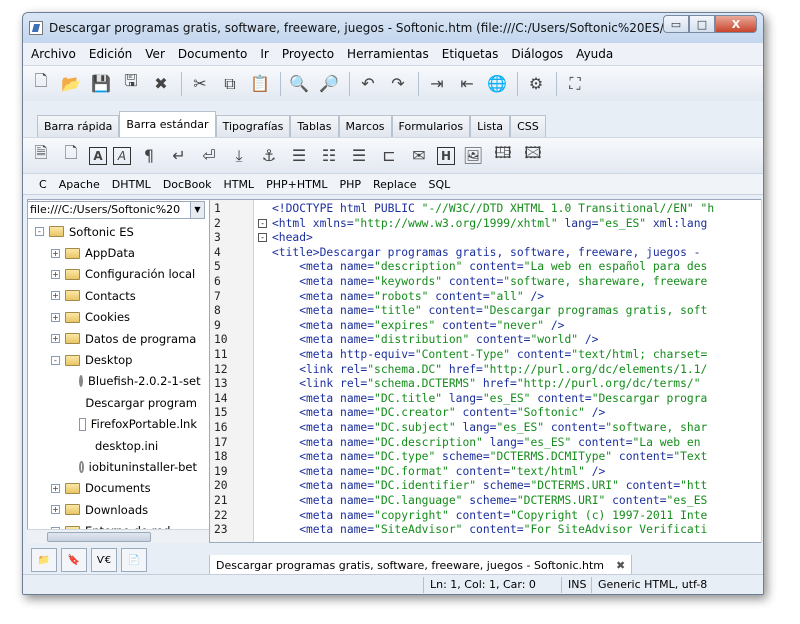 This screenshot has height=624, width=800. Describe the element at coordinates (308, 54) in the screenshot. I see `menu-proyecto: Proyecto` at that location.